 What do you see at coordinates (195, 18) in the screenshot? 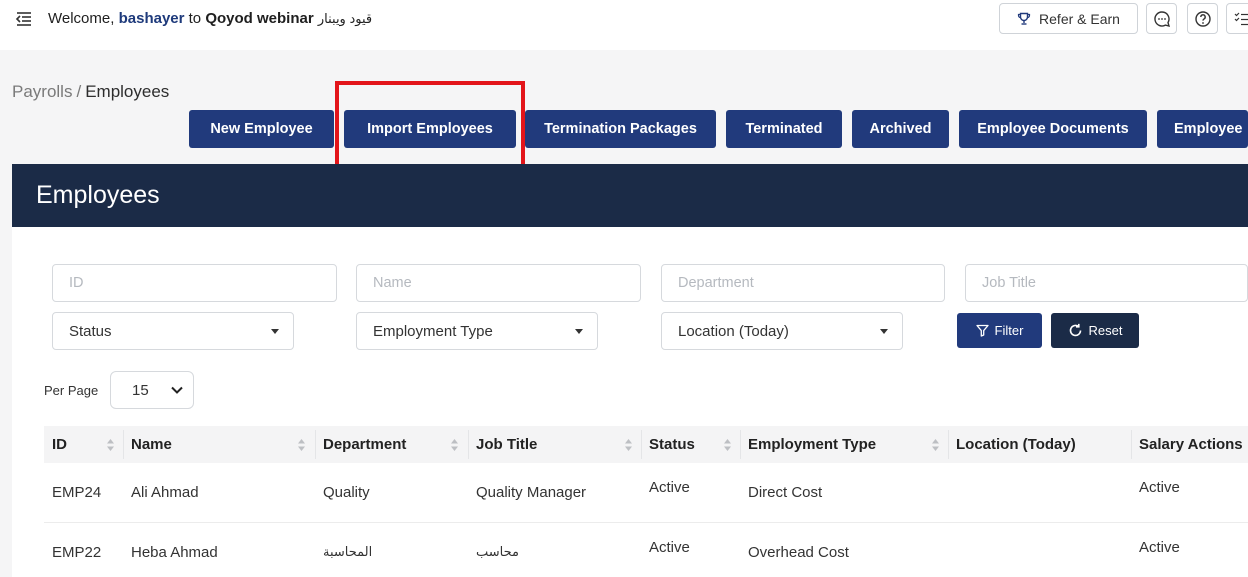
I see `welcome-mid: to` at bounding box center [195, 18].